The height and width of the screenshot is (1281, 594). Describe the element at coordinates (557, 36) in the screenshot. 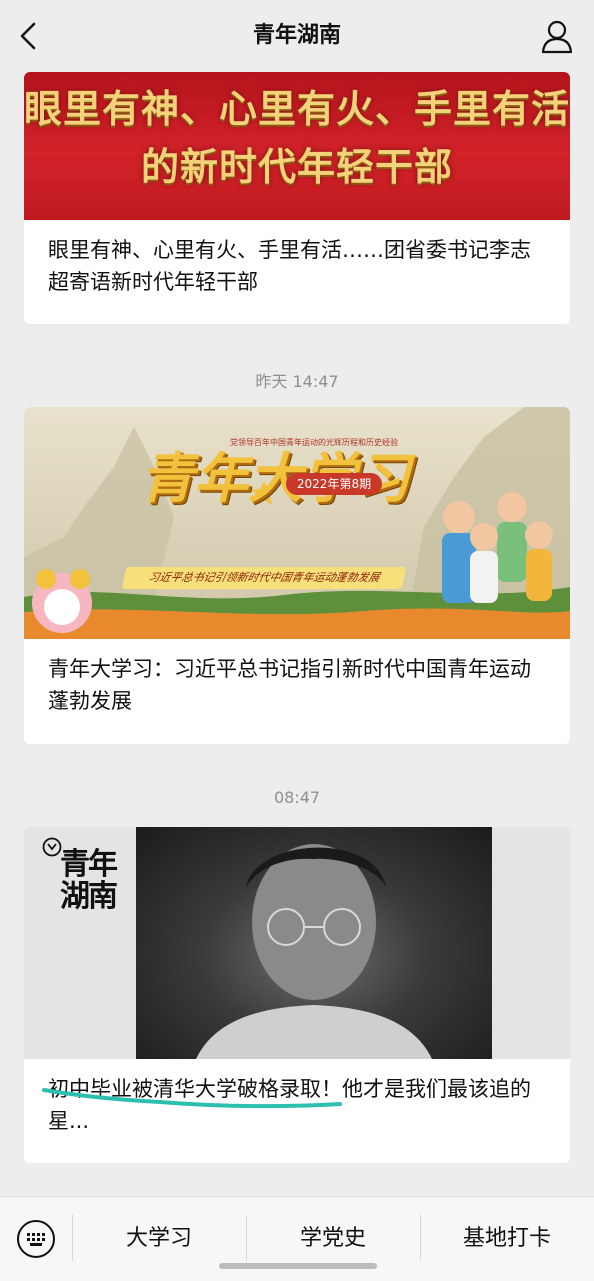

I see `profile-icon` at that location.